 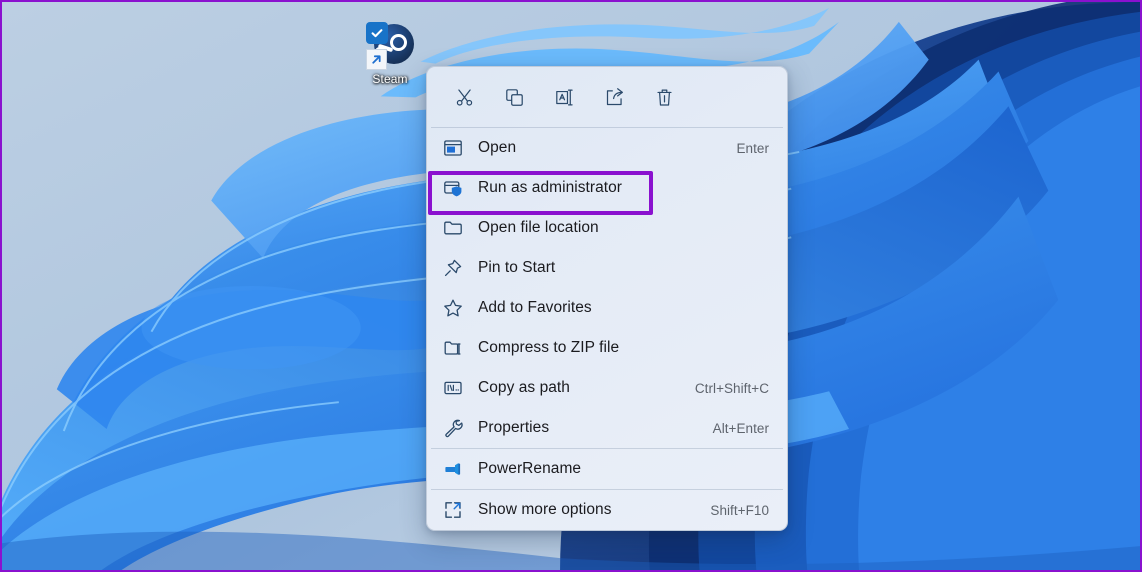 I want to click on delete-icon, so click(x=664, y=97).